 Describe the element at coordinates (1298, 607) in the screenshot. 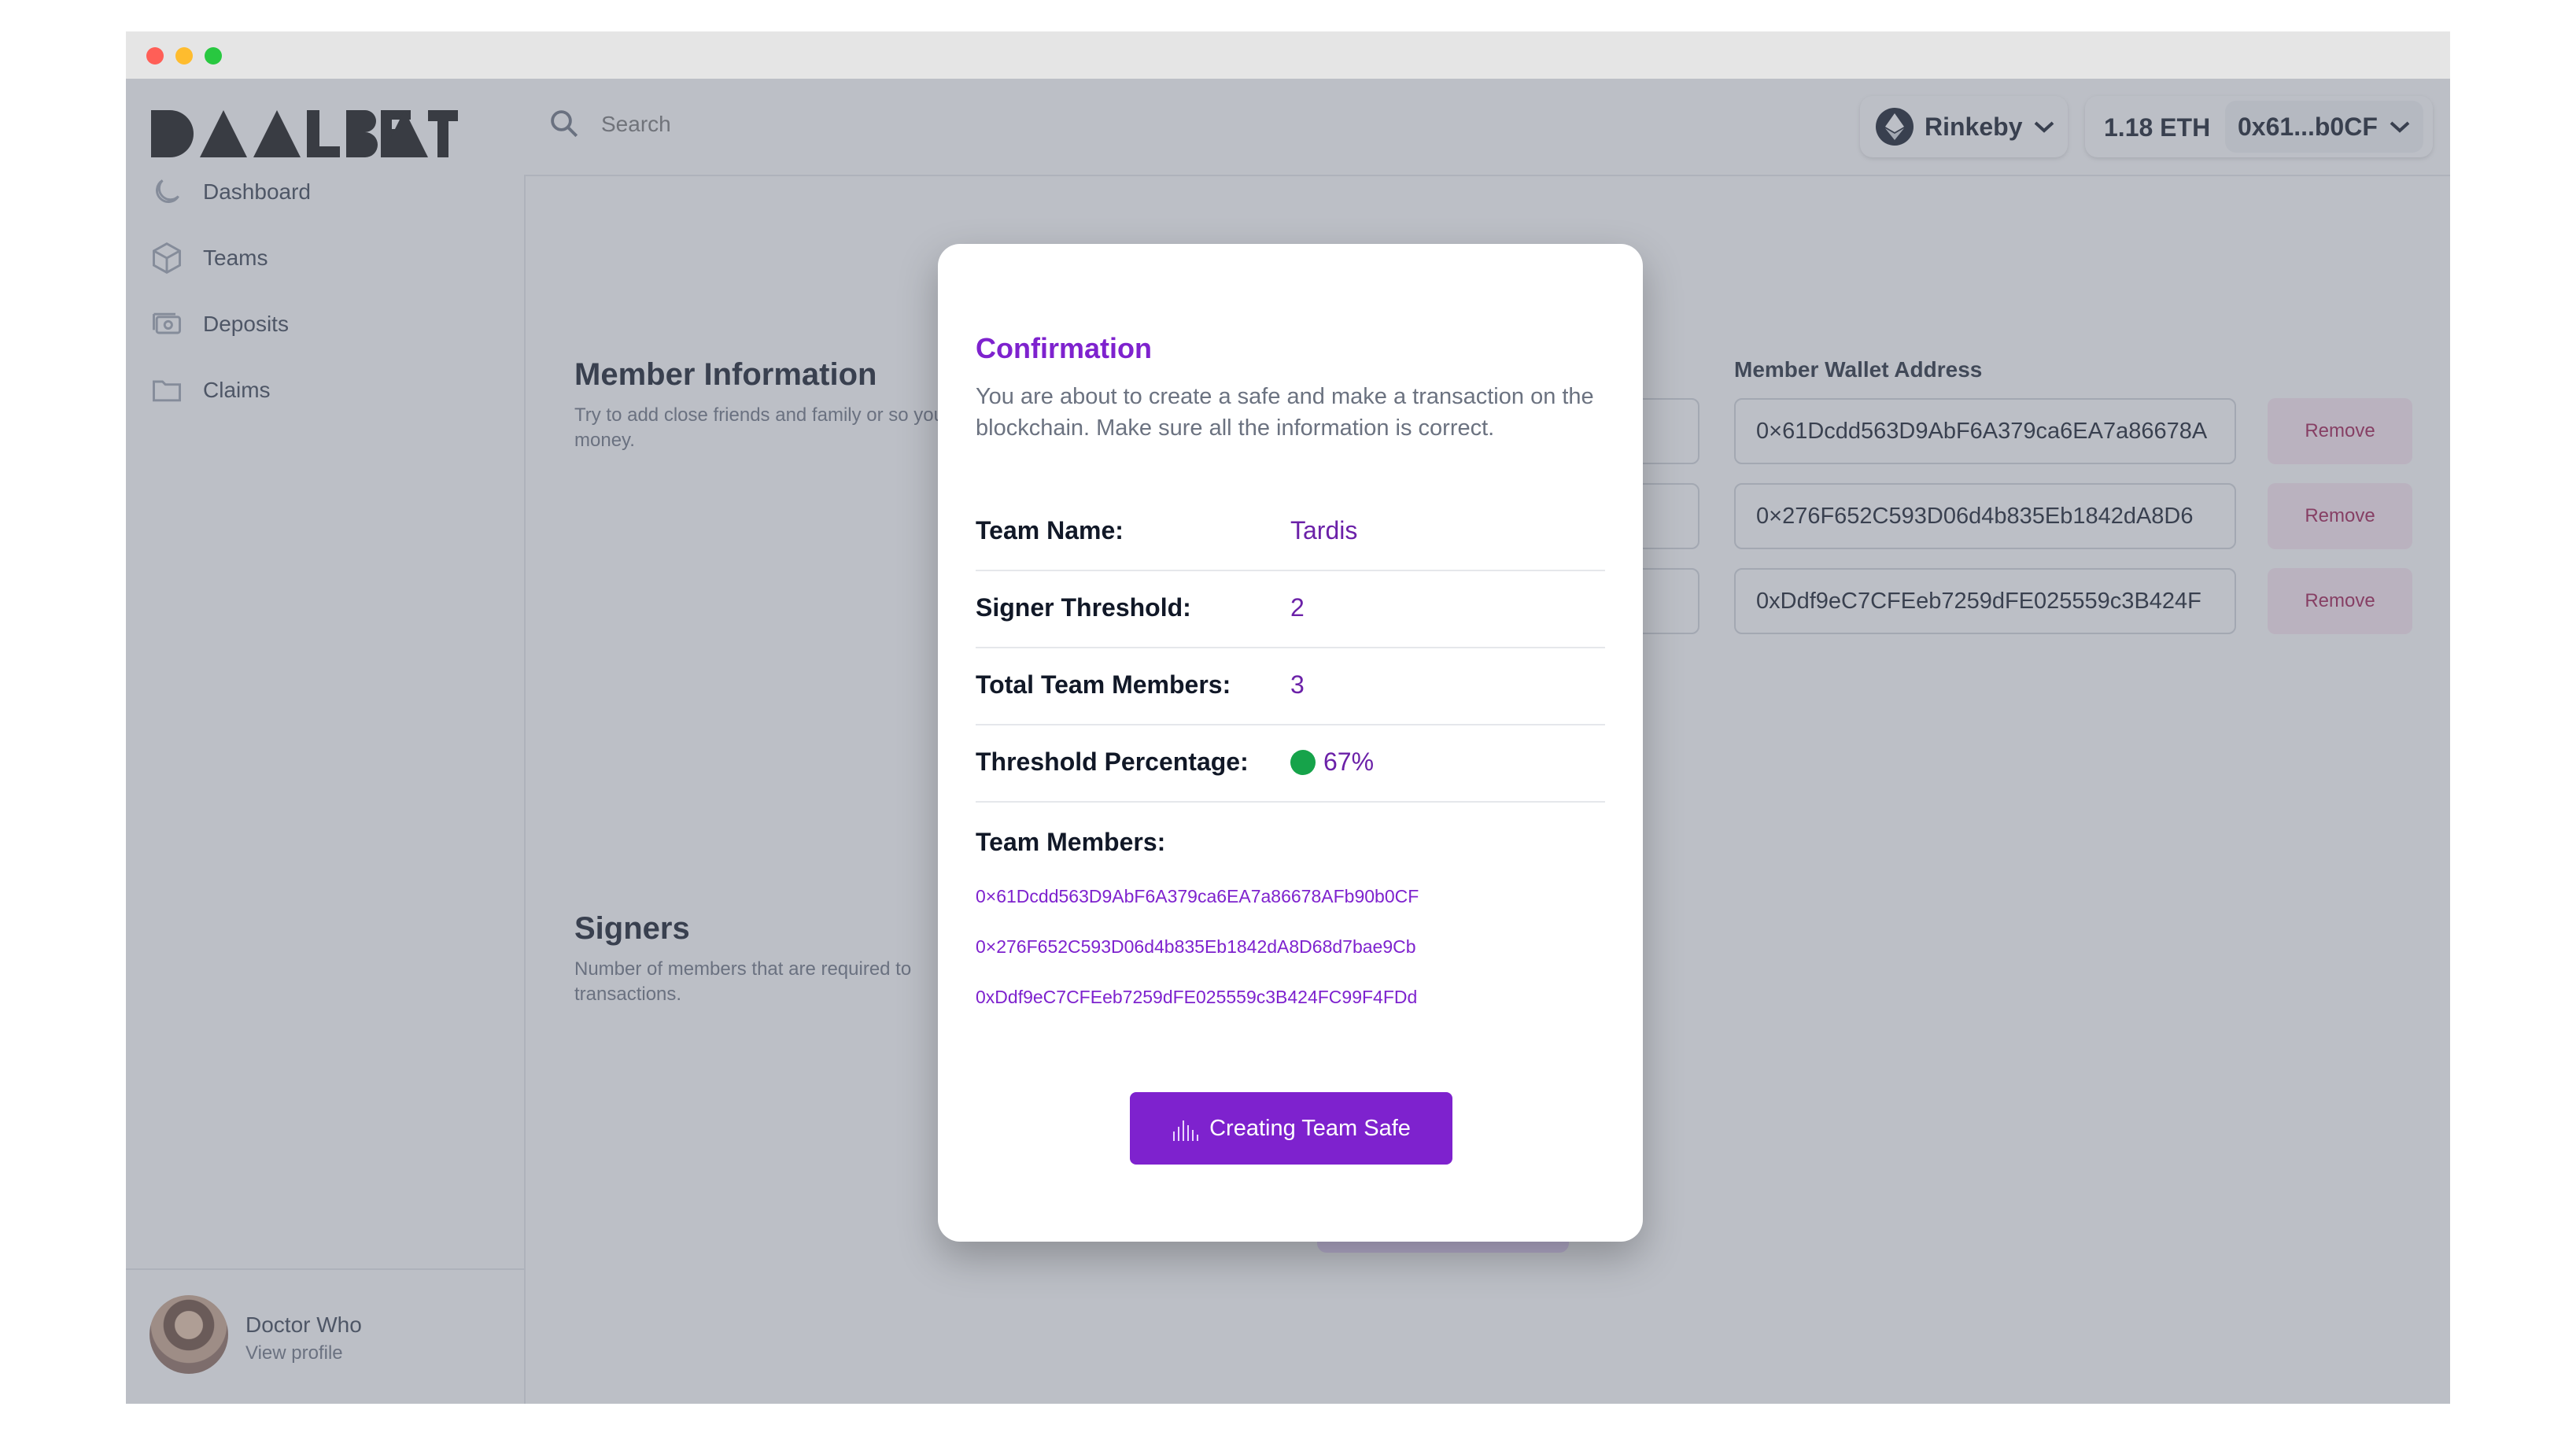

I see `row-value: 2` at that location.